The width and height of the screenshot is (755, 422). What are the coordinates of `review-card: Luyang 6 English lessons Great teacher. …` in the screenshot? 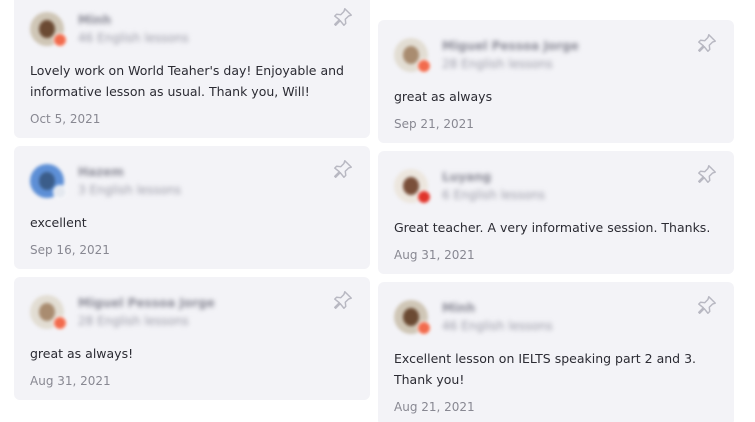 It's located at (556, 212).